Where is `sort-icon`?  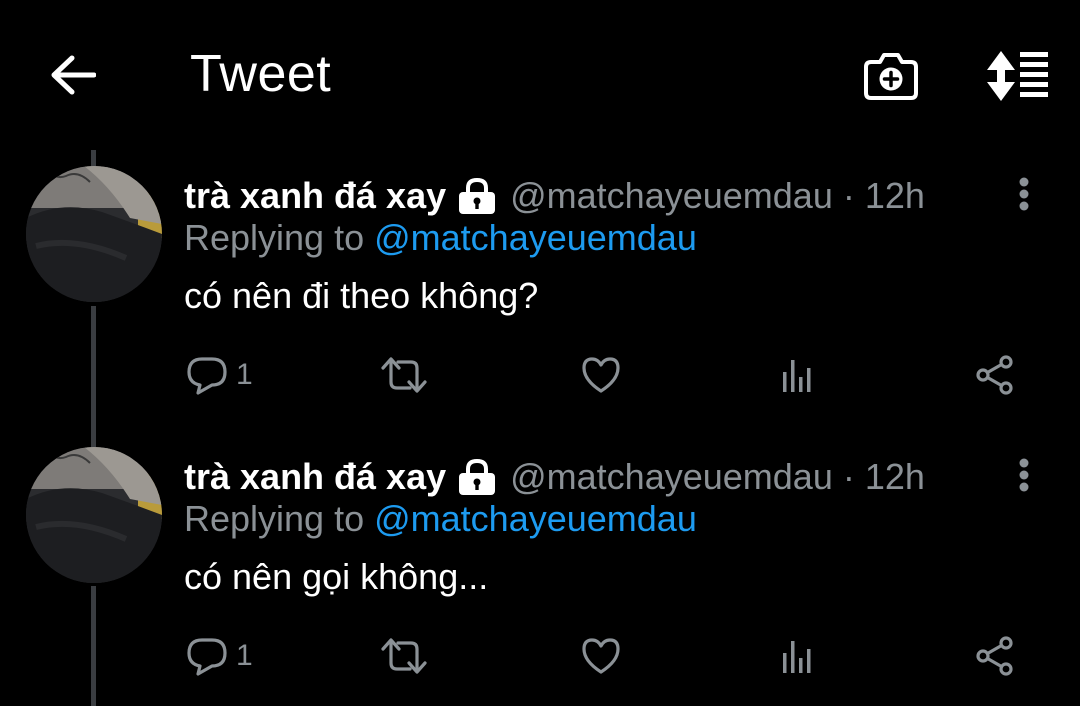
sort-icon is located at coordinates (1017, 76).